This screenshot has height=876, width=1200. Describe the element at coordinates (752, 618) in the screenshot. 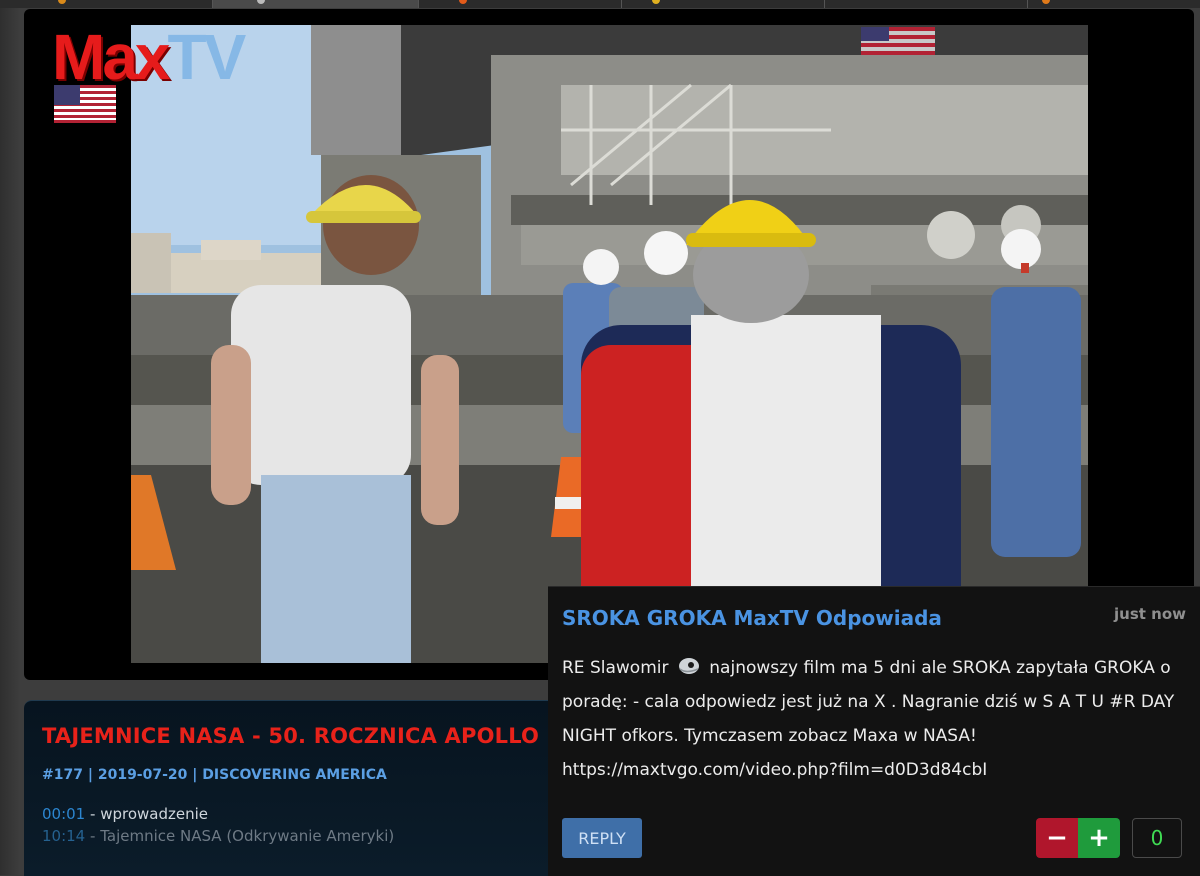

I see `comment-author: SROKA GROKA MaxTV Odpowiada` at that location.